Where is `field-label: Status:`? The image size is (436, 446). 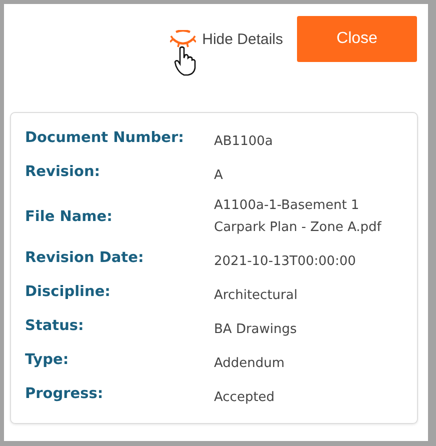 field-label: Status: is located at coordinates (55, 326).